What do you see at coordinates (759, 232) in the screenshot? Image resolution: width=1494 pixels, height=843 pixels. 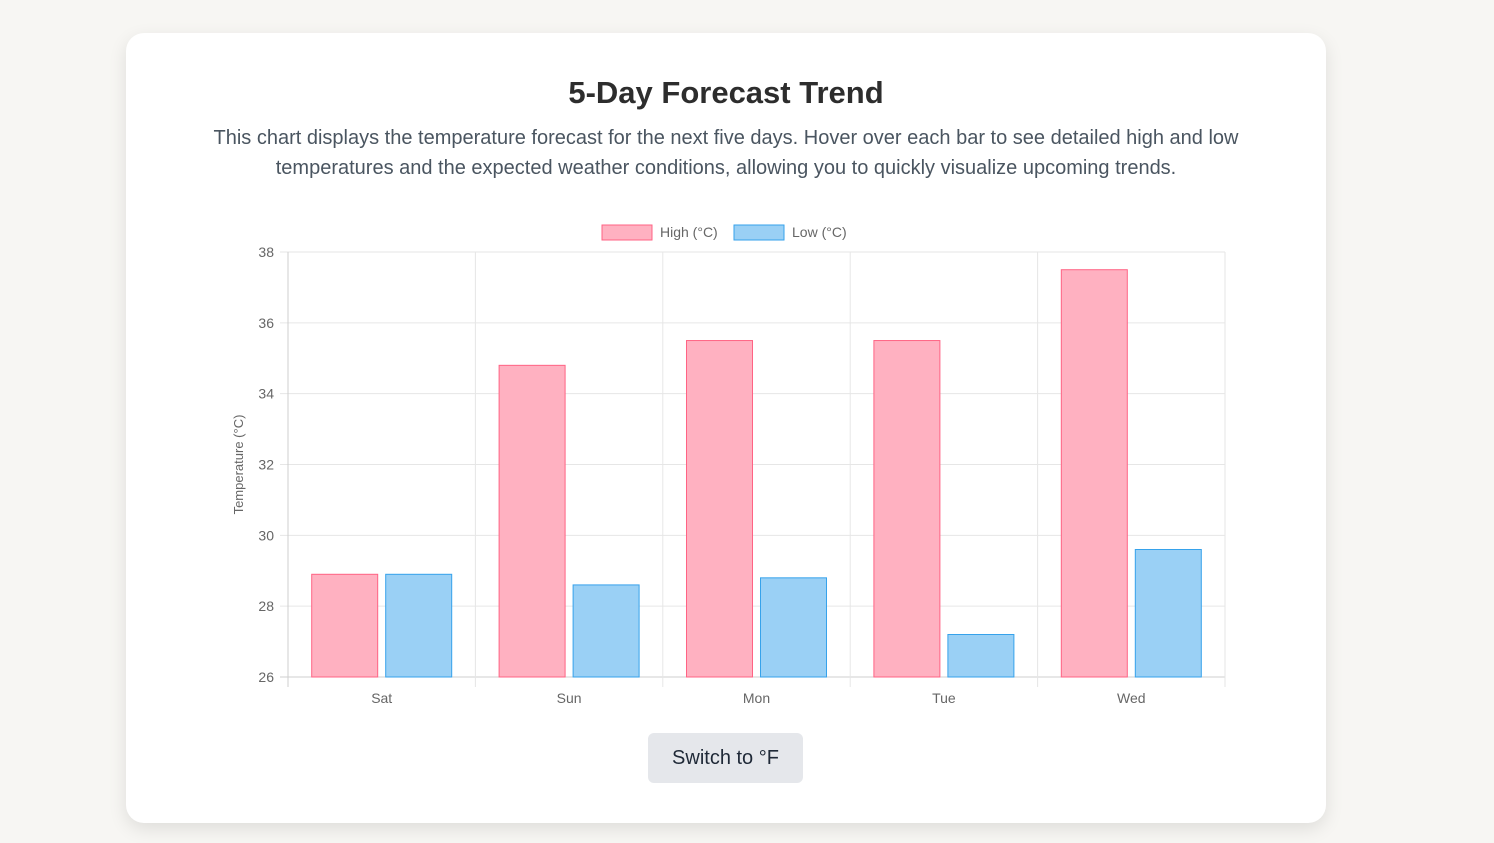 I see `legend-swatch-low` at bounding box center [759, 232].